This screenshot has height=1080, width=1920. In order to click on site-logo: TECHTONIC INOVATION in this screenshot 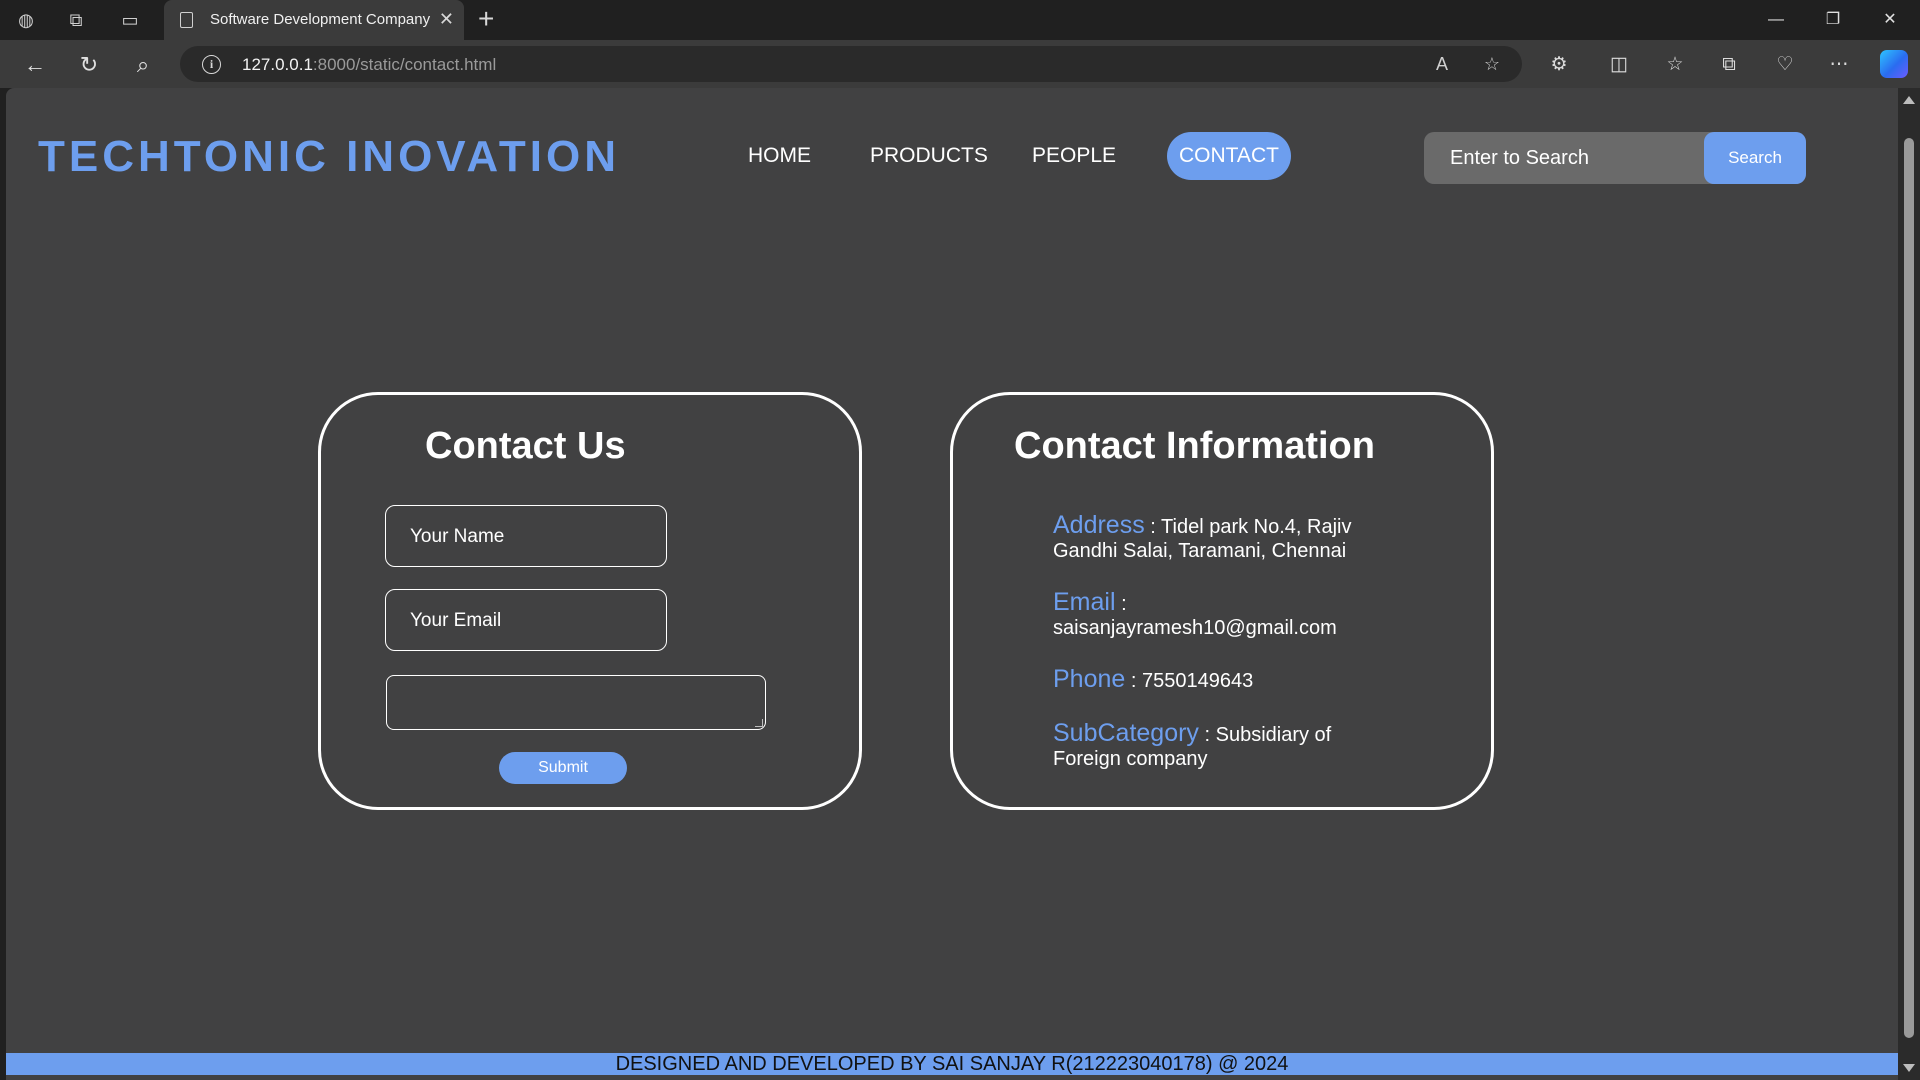, I will do `click(329, 157)`.